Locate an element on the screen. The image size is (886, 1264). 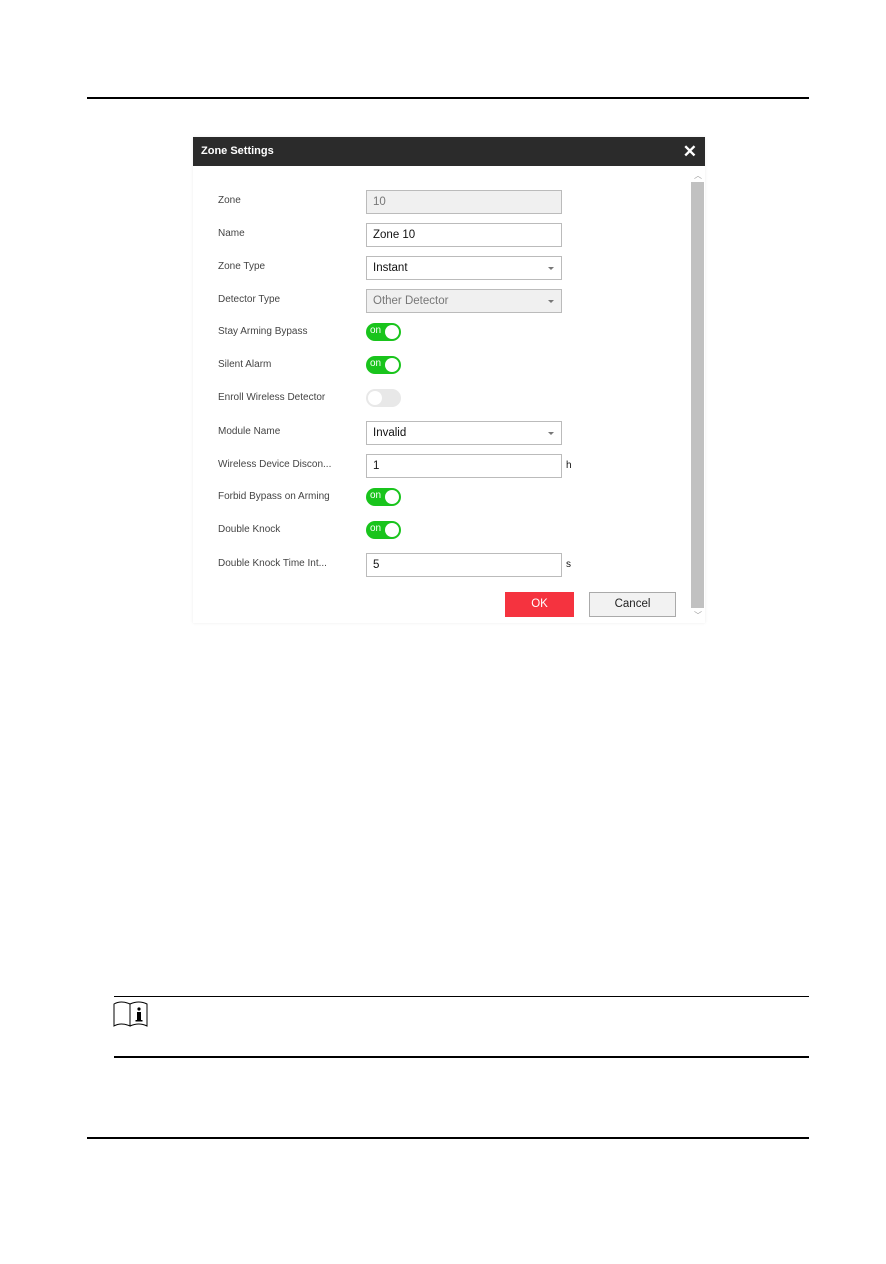
field-label: Forbid Bypass on Arming is located at coordinates (274, 496).